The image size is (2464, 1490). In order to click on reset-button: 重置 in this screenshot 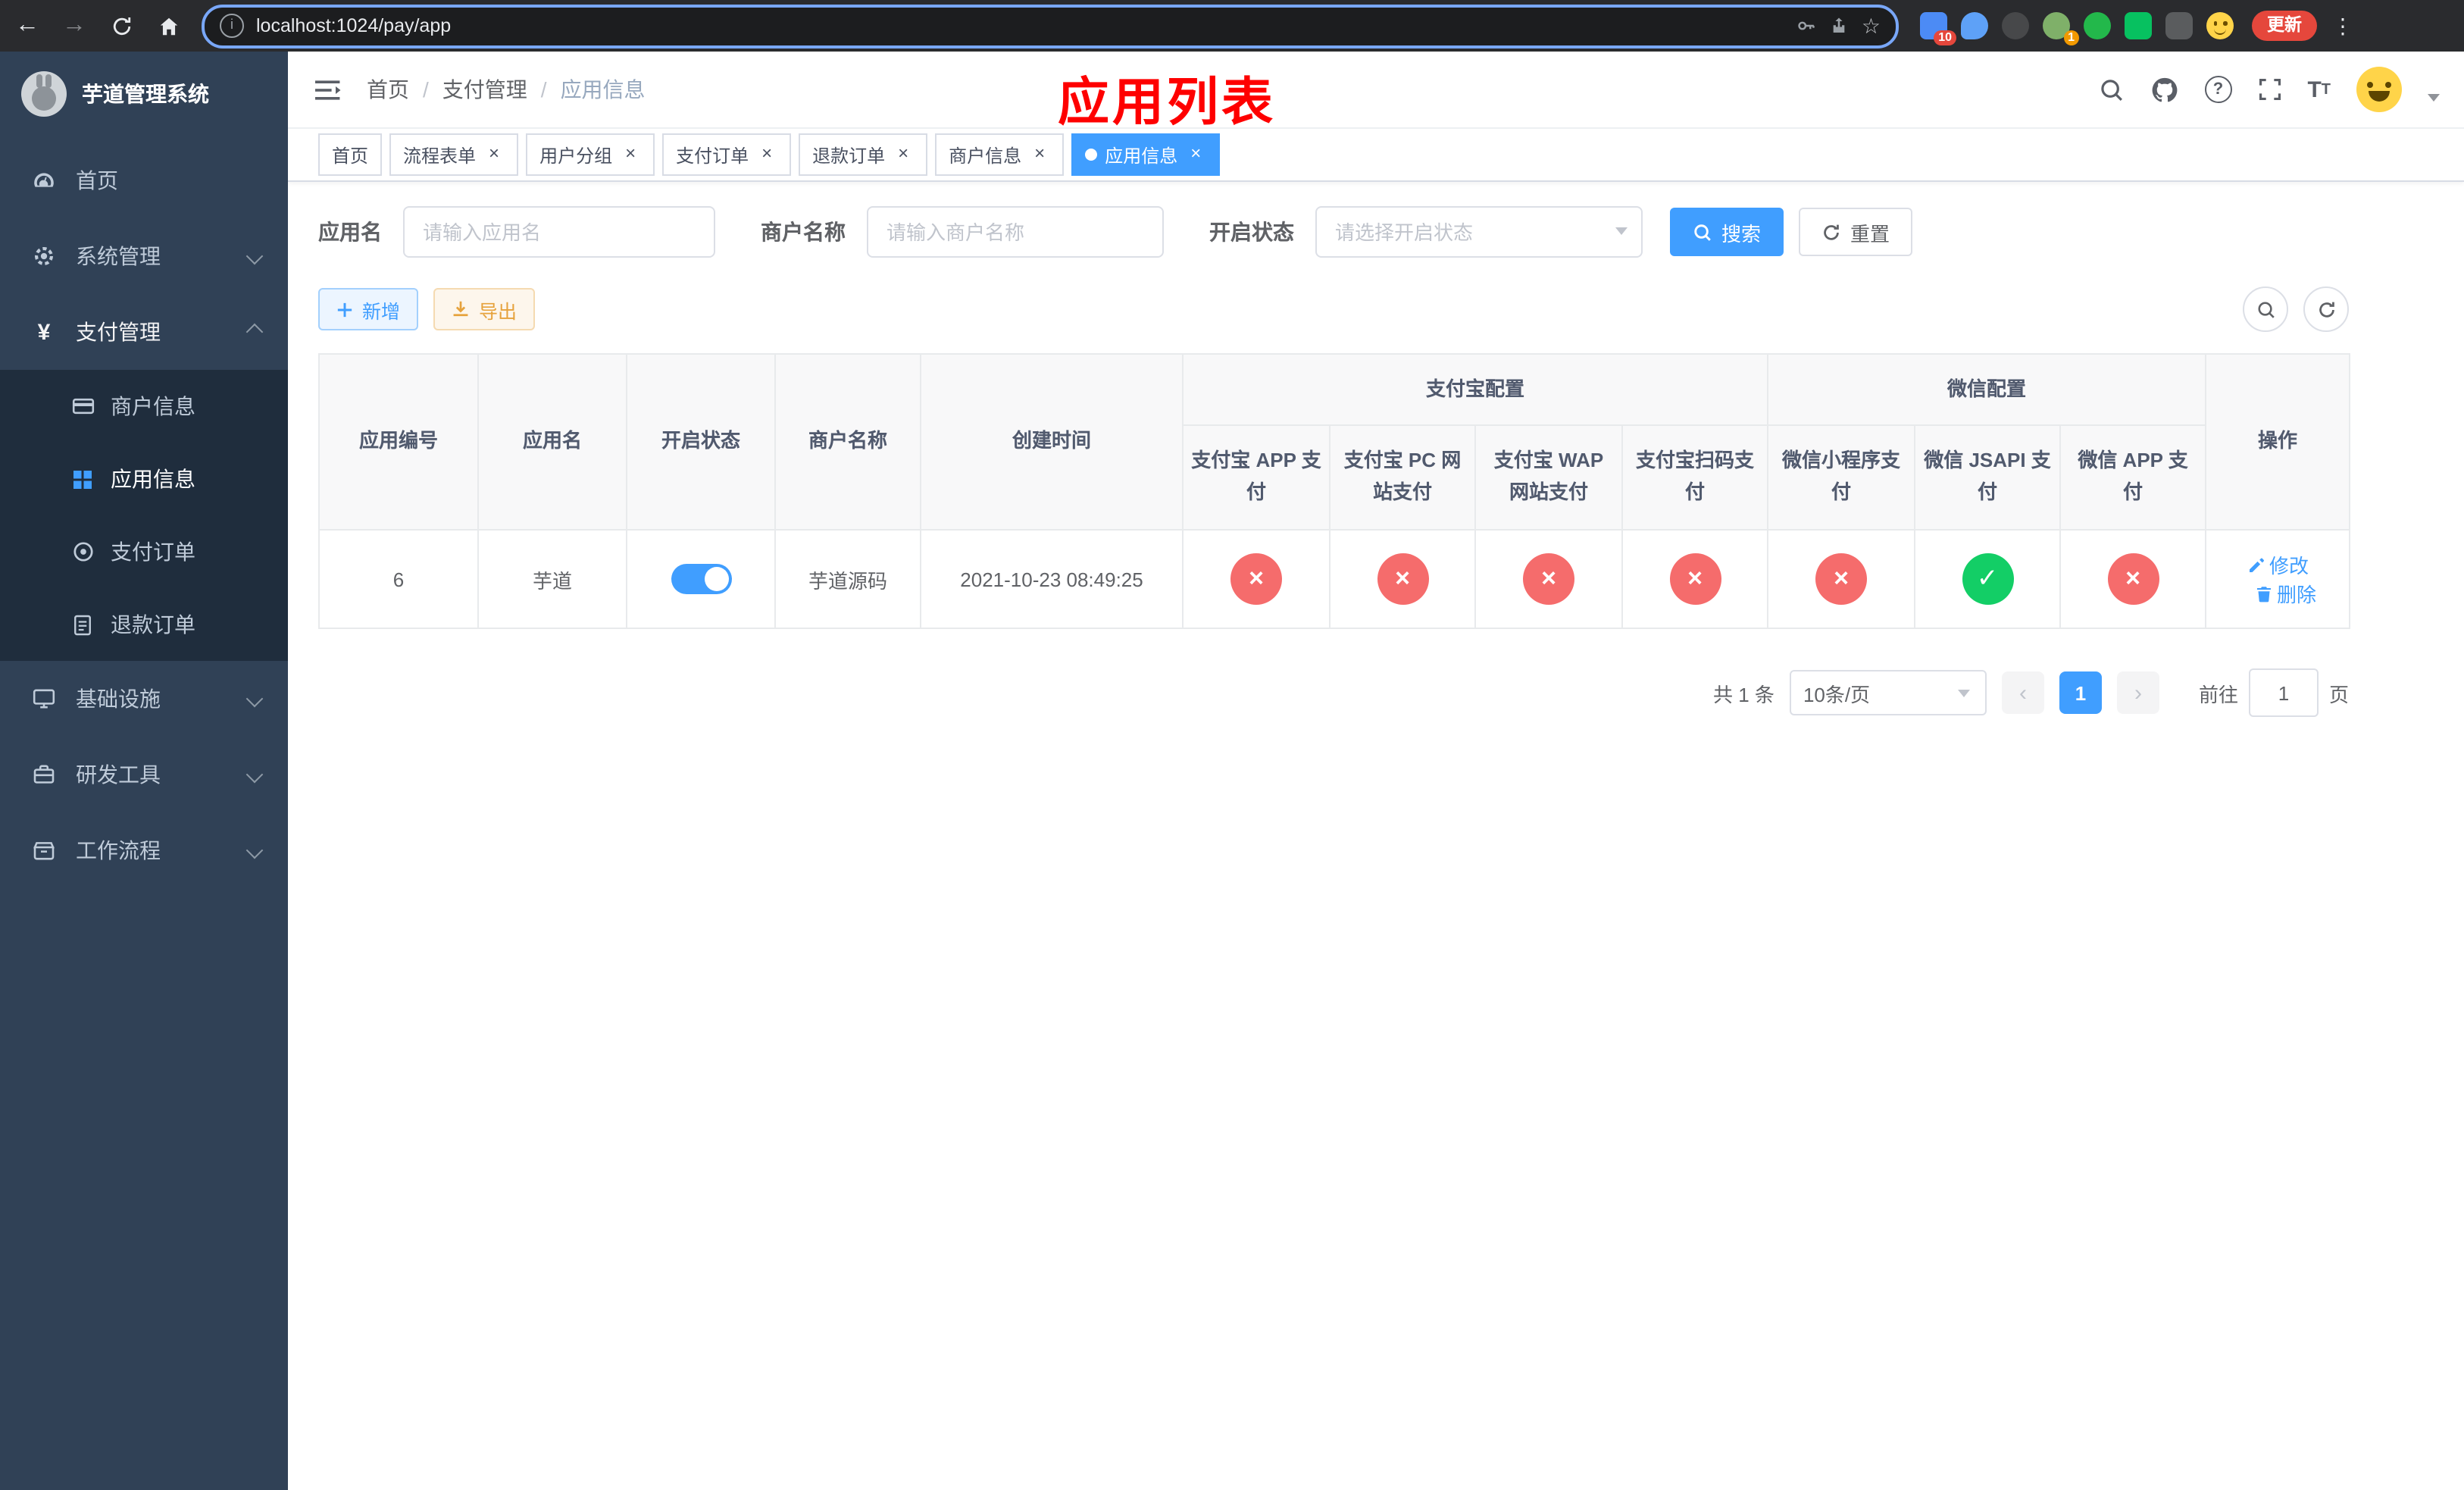, I will do `click(1856, 232)`.